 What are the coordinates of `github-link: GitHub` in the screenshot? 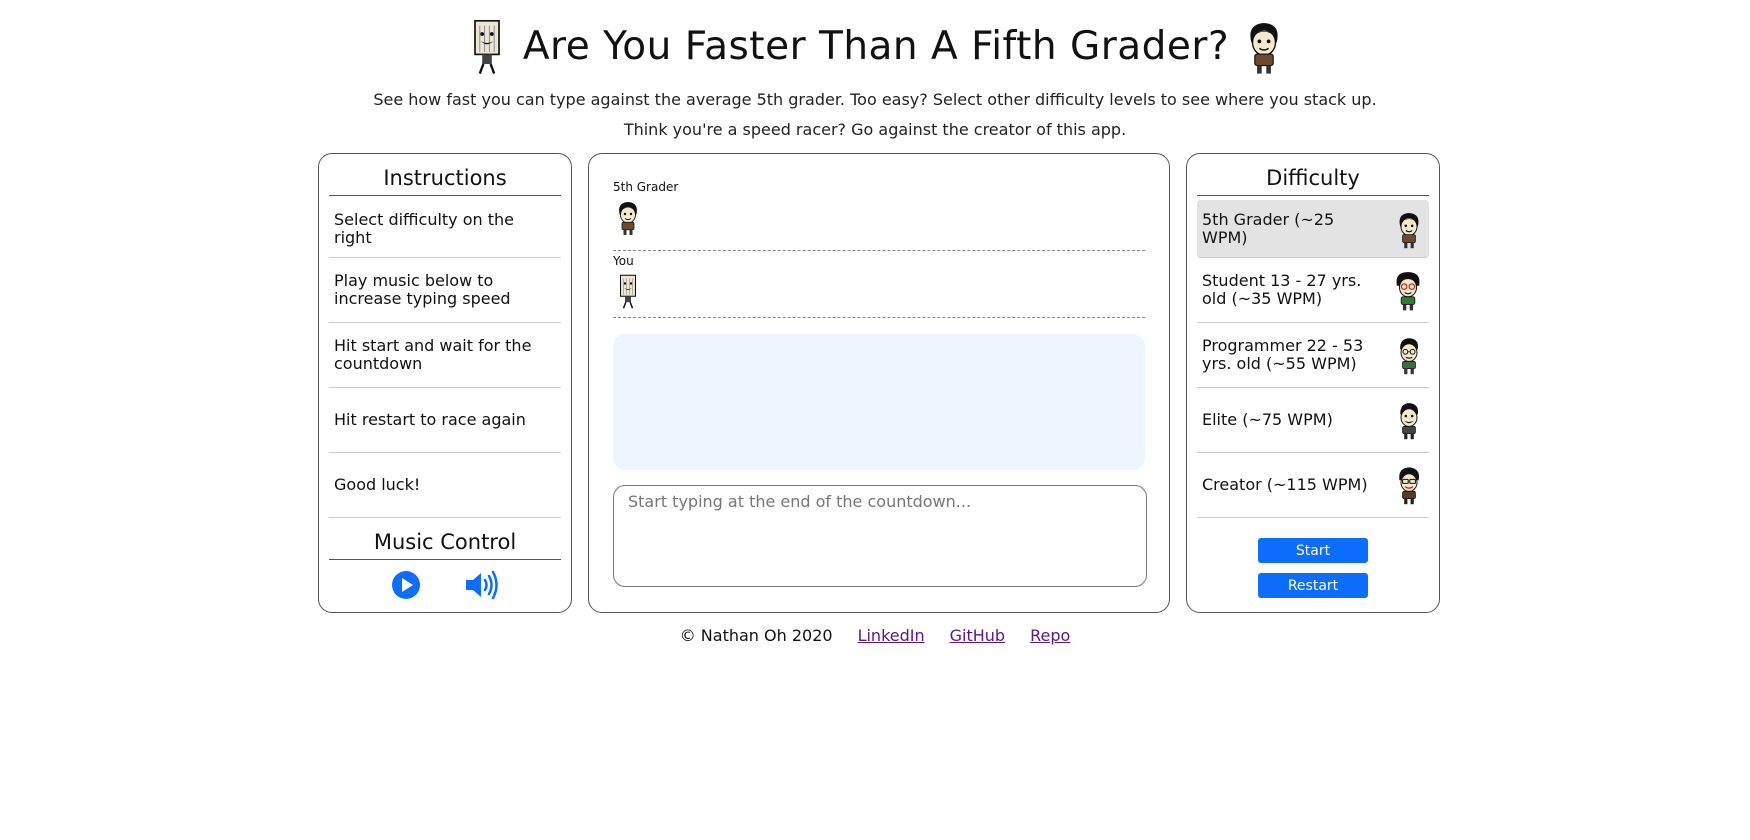 It's located at (977, 635).